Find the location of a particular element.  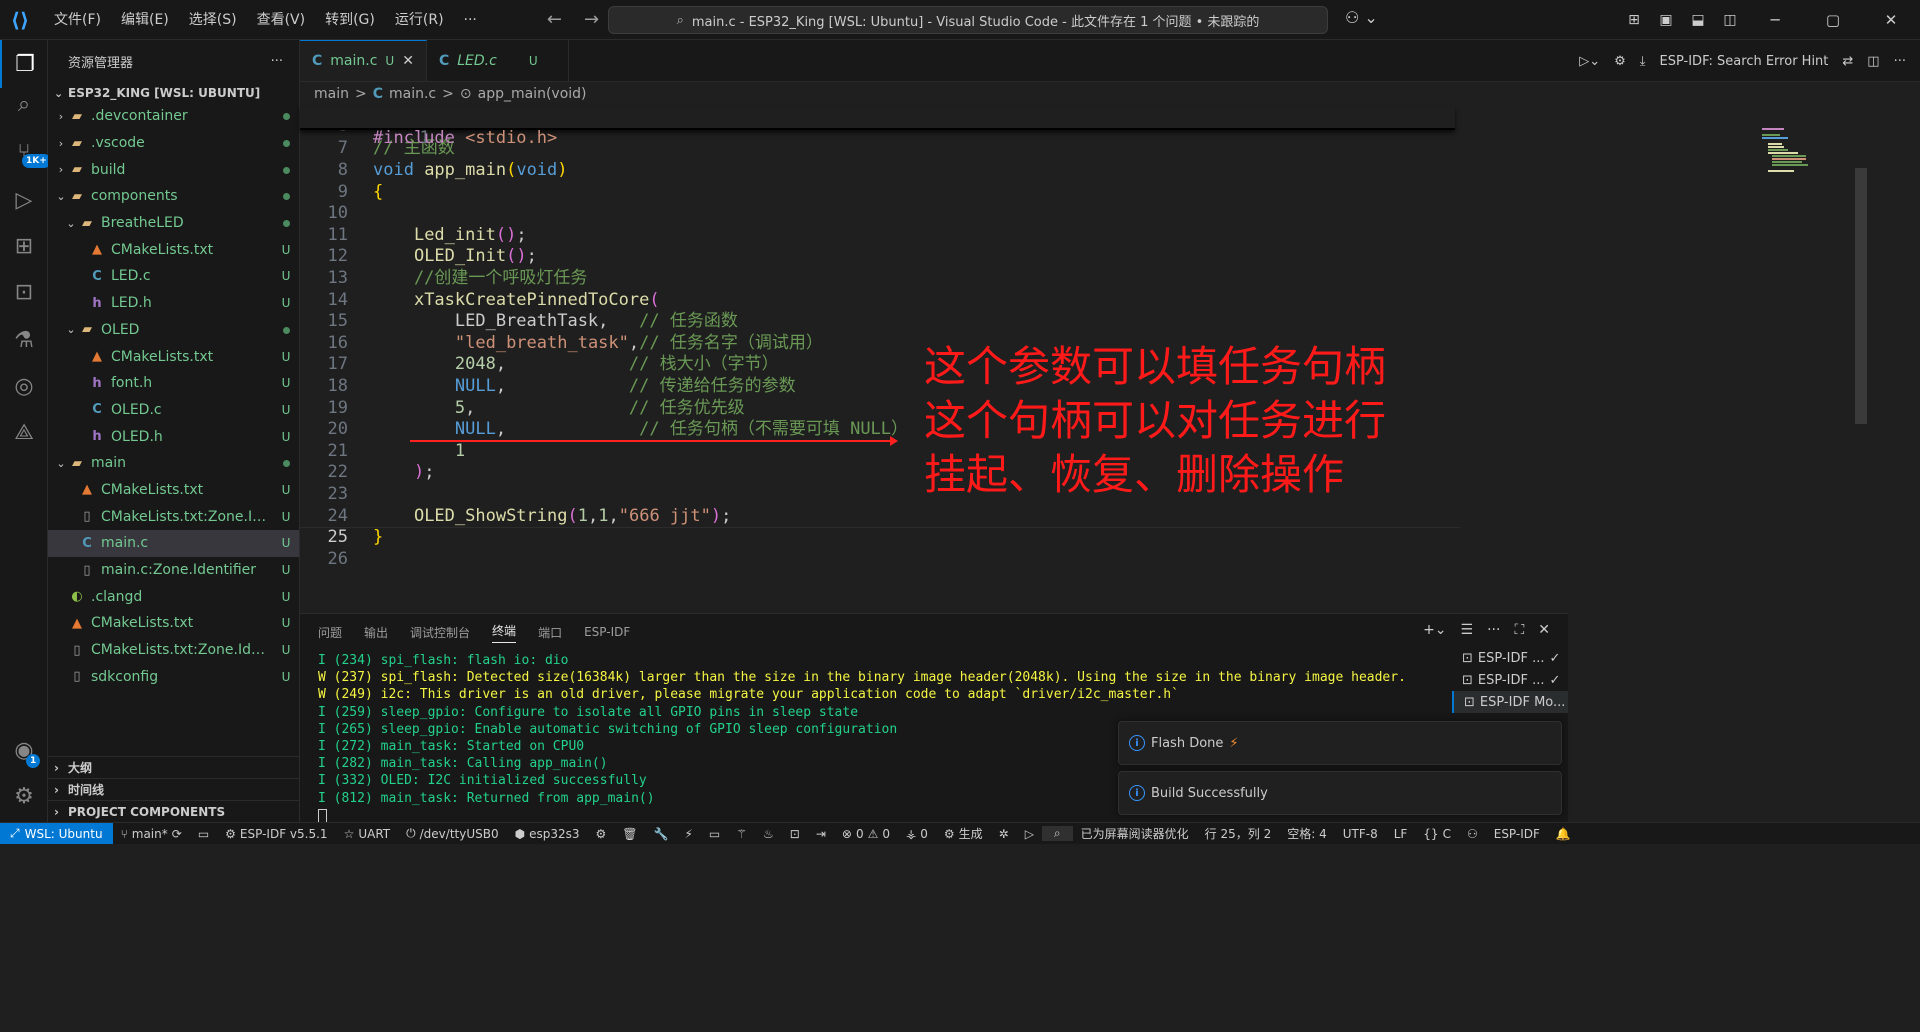

toggle-secondary-sidebar-icon: ◫ is located at coordinates (1730, 20).